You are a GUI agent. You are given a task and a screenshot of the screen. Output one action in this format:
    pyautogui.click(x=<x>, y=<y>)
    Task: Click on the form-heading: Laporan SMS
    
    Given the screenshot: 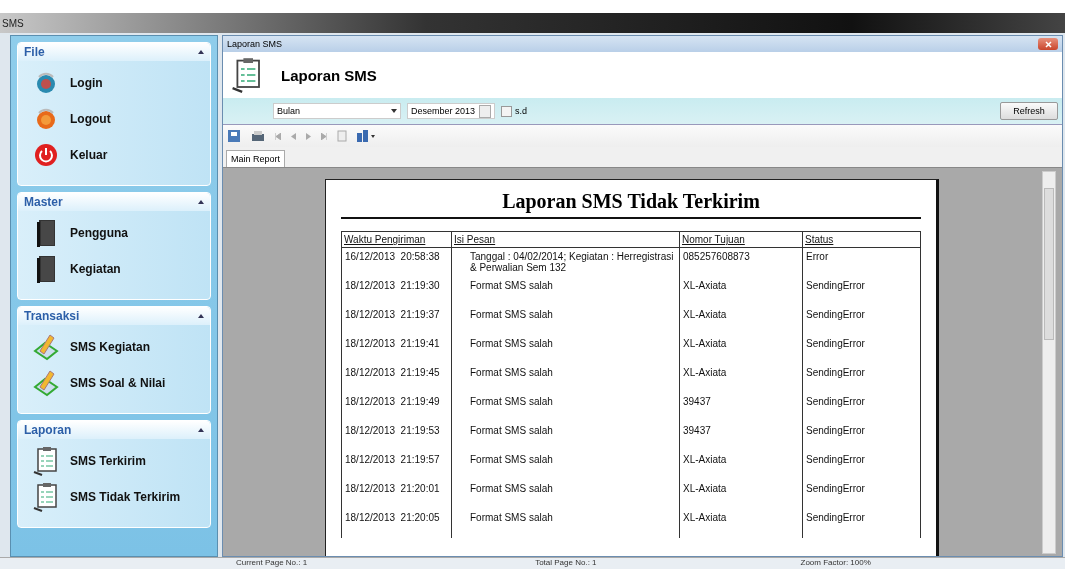 What is the action you would take?
    pyautogui.click(x=329, y=75)
    